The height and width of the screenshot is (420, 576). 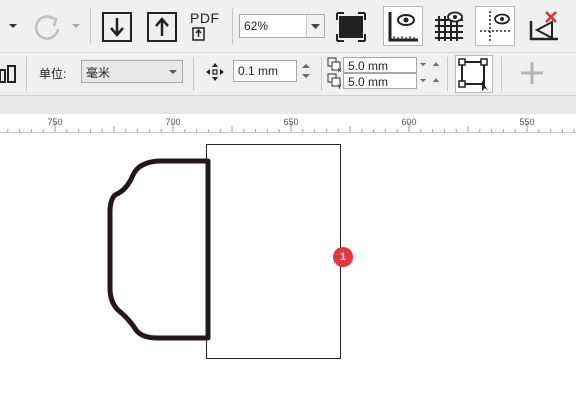 I want to click on step-number-badge: 1, so click(x=343, y=257).